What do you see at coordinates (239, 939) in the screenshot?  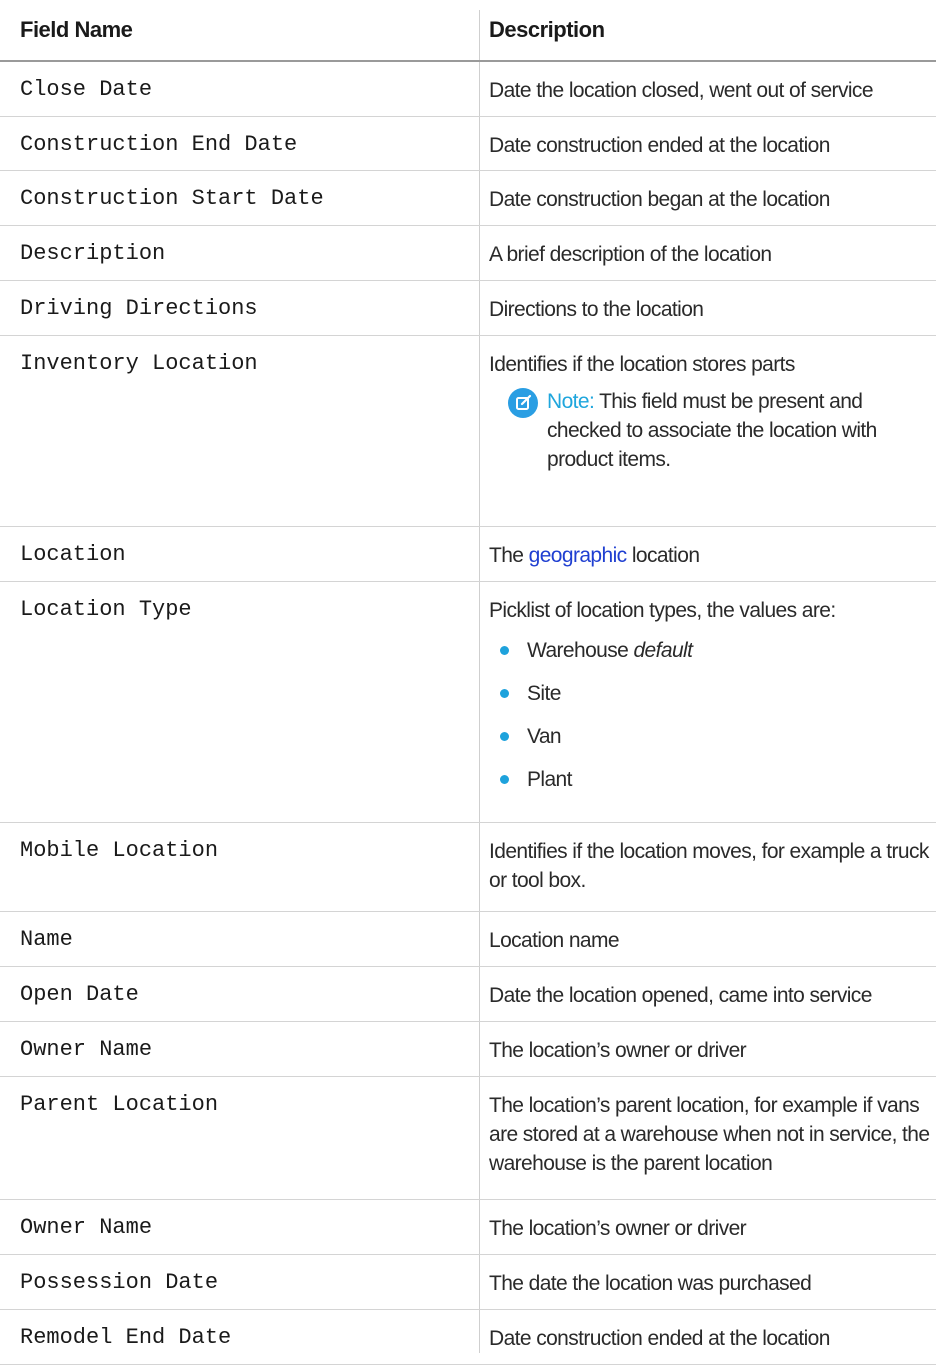 I see `field-name-cell: Name` at bounding box center [239, 939].